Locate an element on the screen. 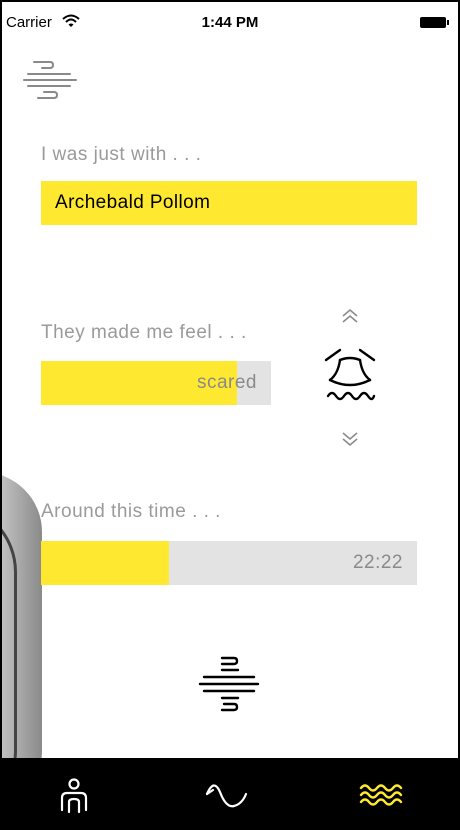 The image size is (460, 830). scared-face-icon is located at coordinates (350, 374).